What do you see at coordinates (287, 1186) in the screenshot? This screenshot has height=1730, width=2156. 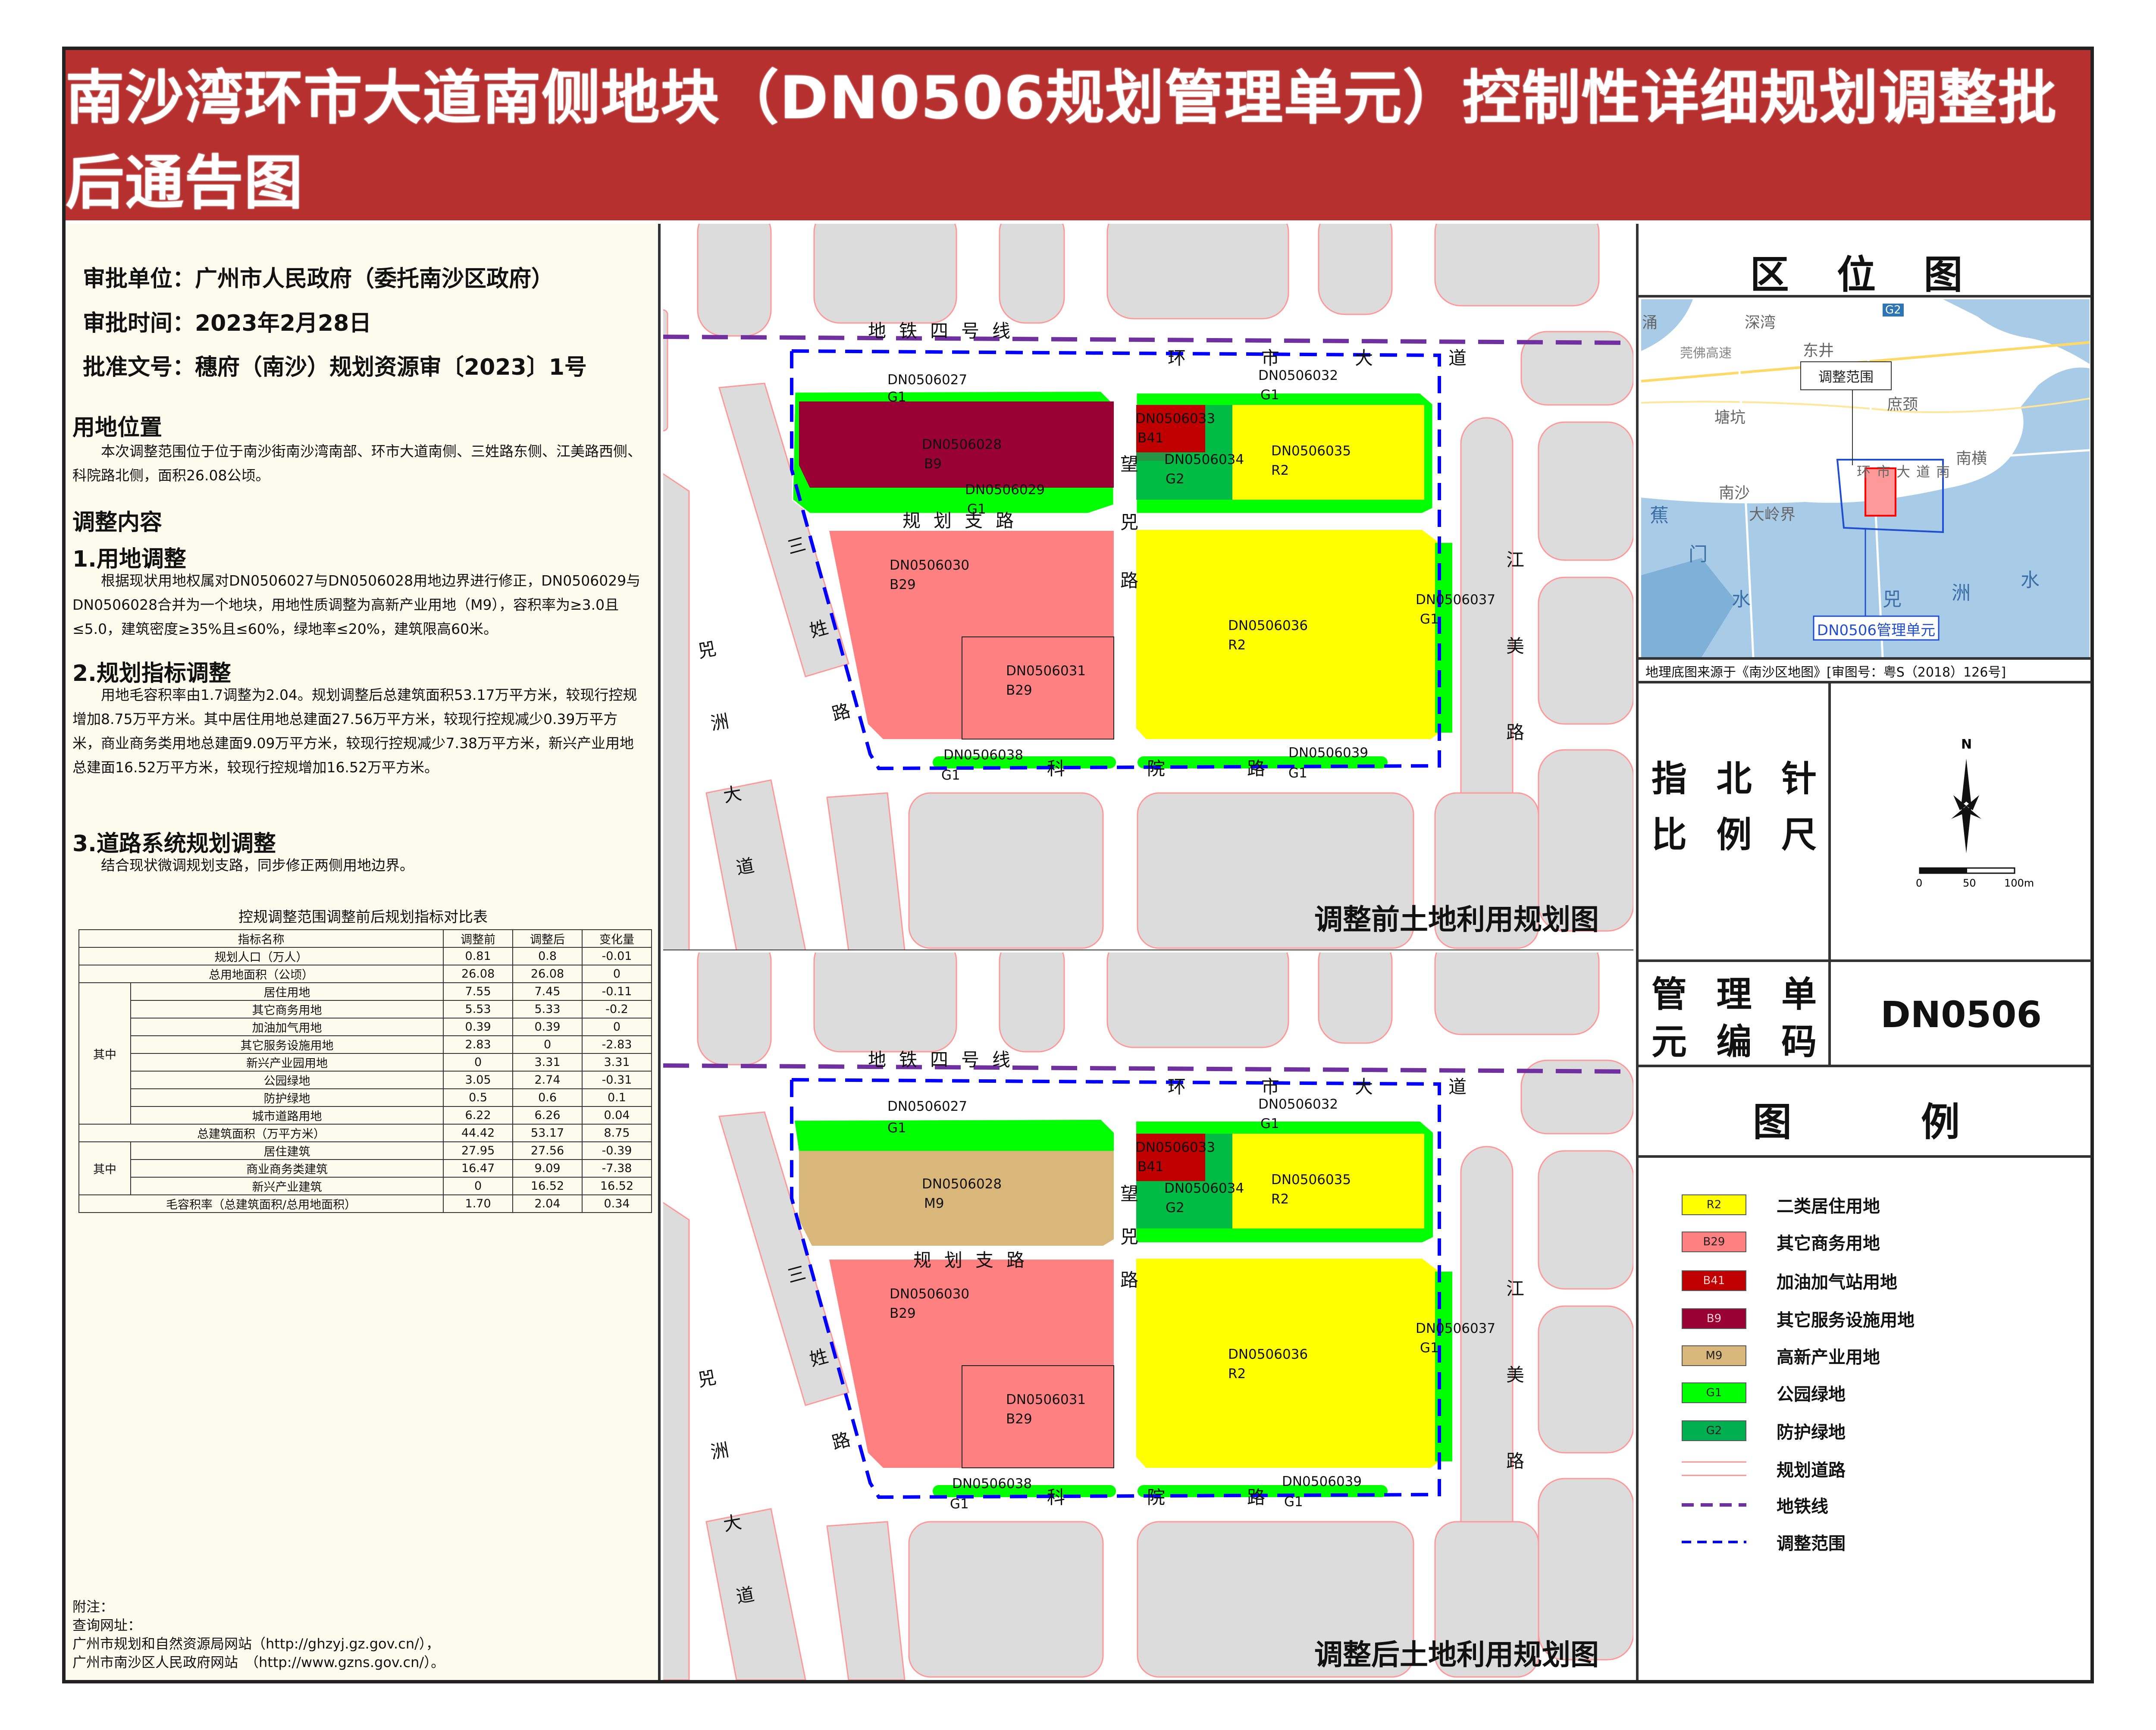 I see `table-cell: 新兴产业建筑` at bounding box center [287, 1186].